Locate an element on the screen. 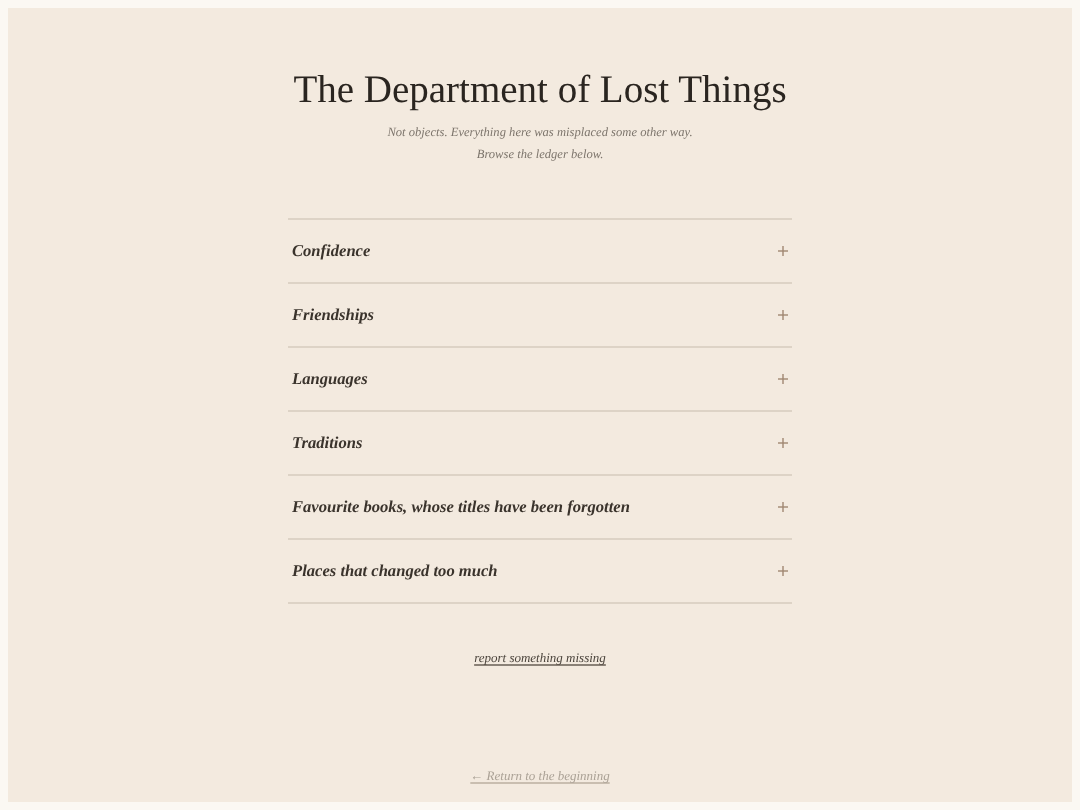  item-label: Traditions is located at coordinates (327, 443).